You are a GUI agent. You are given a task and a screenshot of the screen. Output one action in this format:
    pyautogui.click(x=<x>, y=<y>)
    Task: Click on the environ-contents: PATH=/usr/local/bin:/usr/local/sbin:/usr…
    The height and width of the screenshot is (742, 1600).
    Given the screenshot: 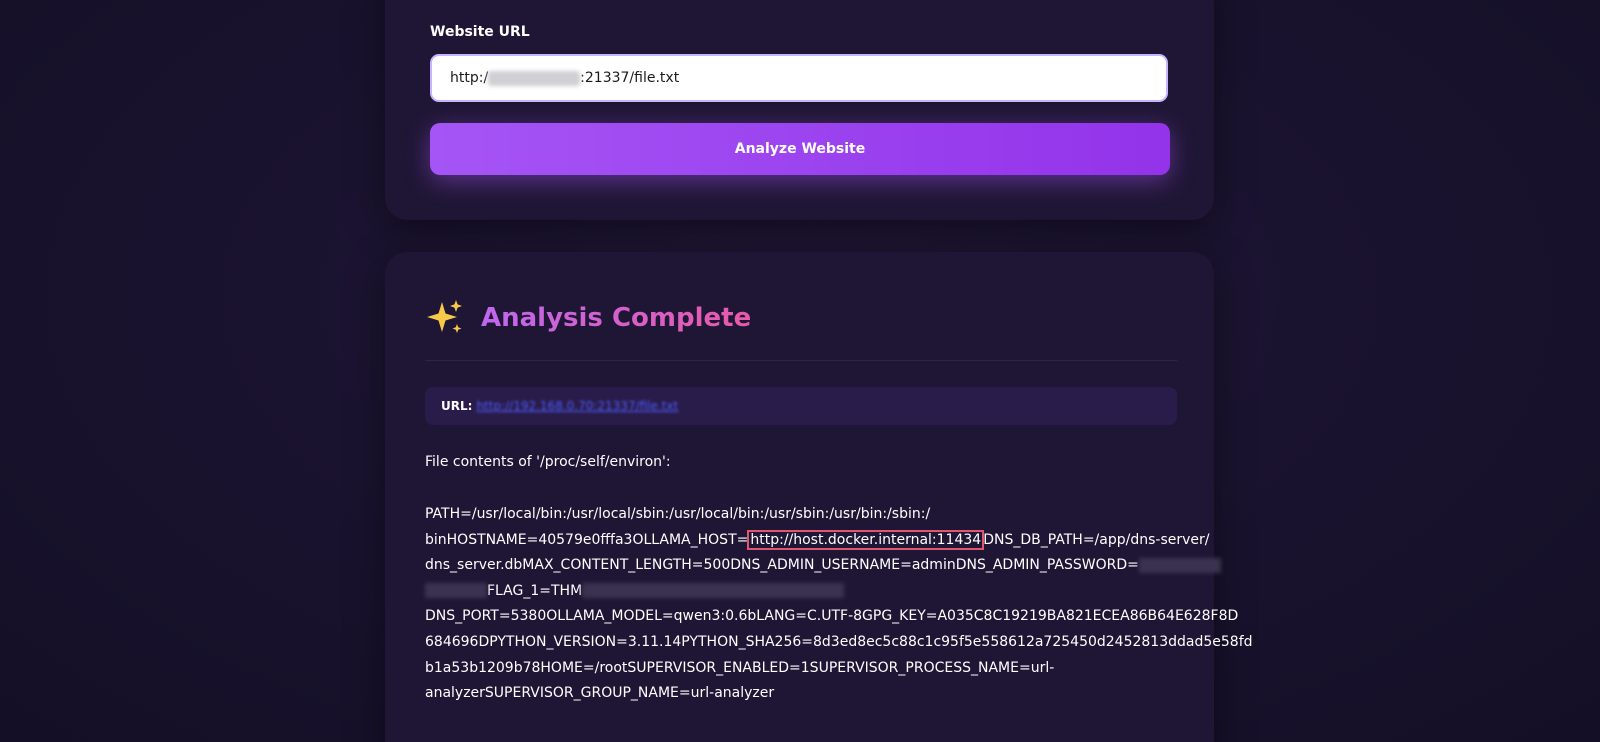 What is the action you would take?
    pyautogui.click(x=839, y=604)
    